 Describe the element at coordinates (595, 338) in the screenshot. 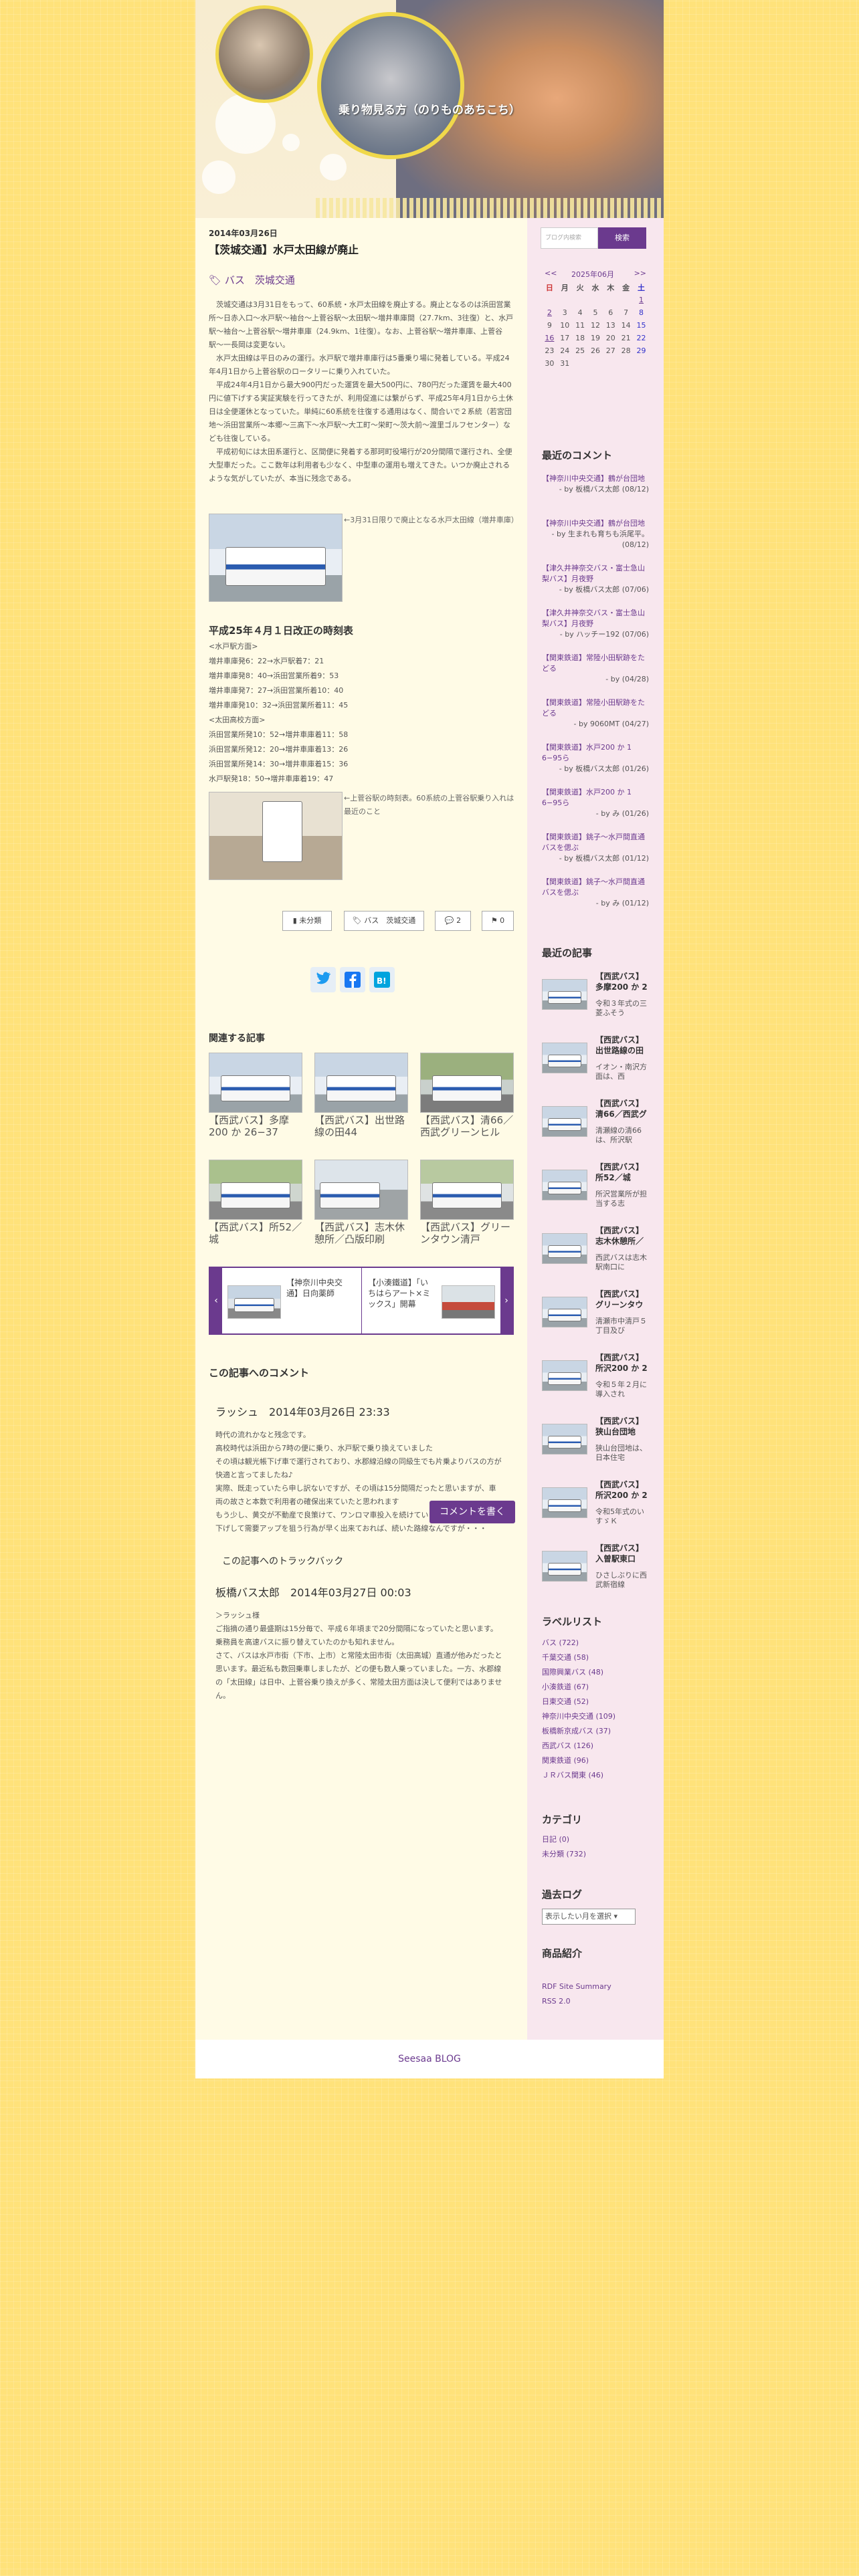

I see `calendar-day: 19` at that location.